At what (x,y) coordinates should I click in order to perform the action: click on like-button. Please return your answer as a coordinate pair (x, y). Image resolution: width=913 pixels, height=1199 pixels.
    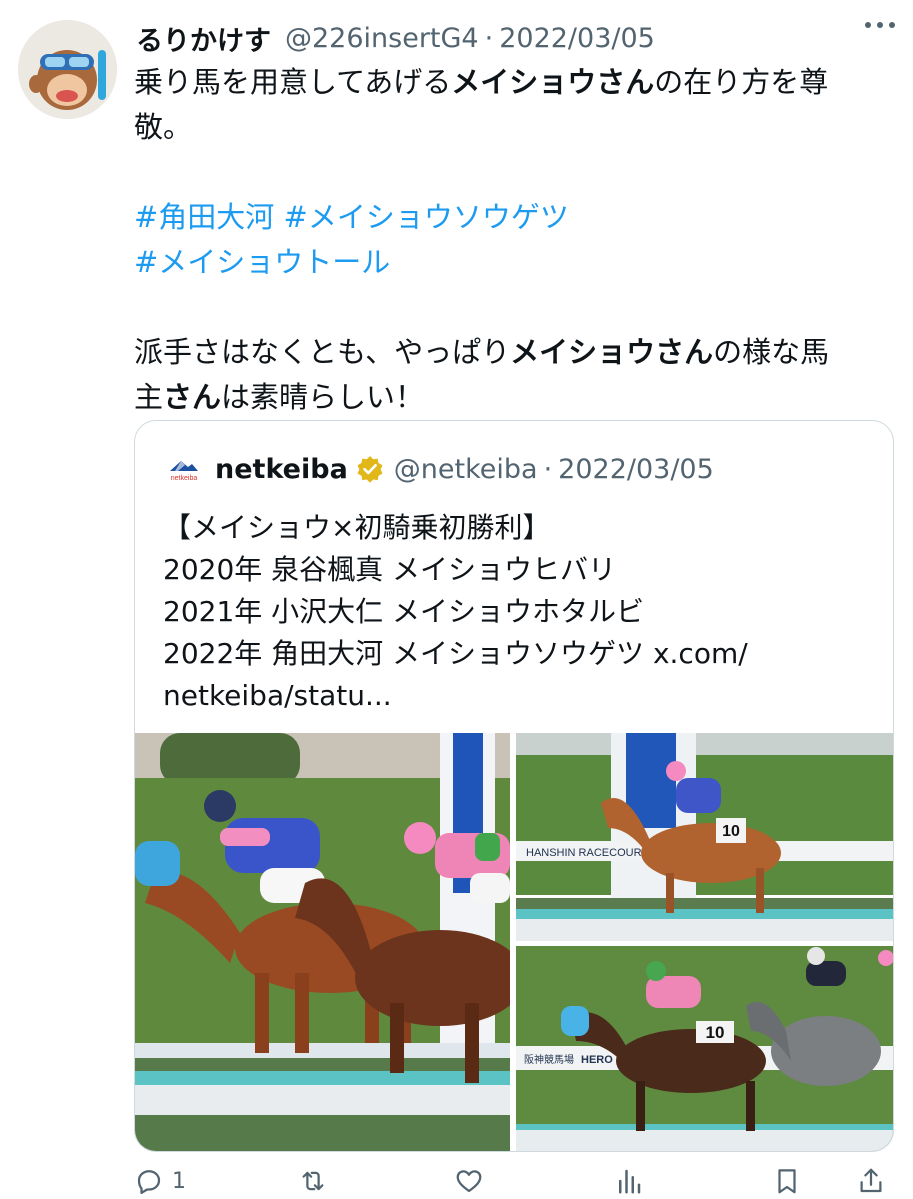
    Looking at the image, I should click on (469, 1181).